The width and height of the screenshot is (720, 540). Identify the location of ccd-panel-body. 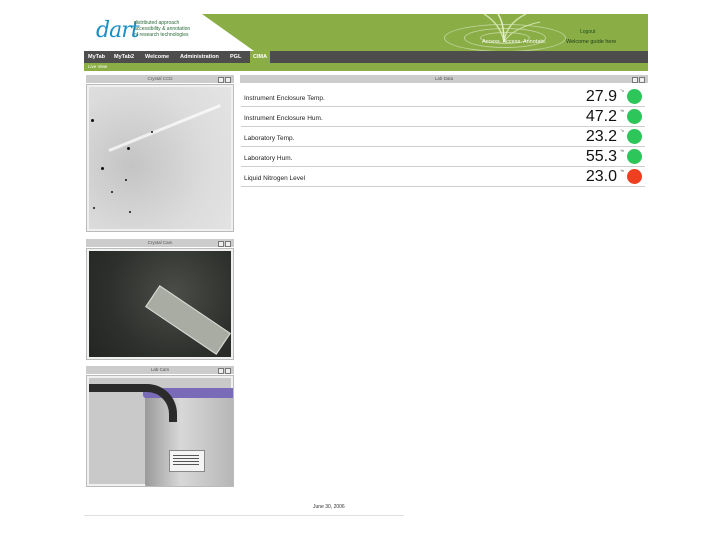
(160, 158).